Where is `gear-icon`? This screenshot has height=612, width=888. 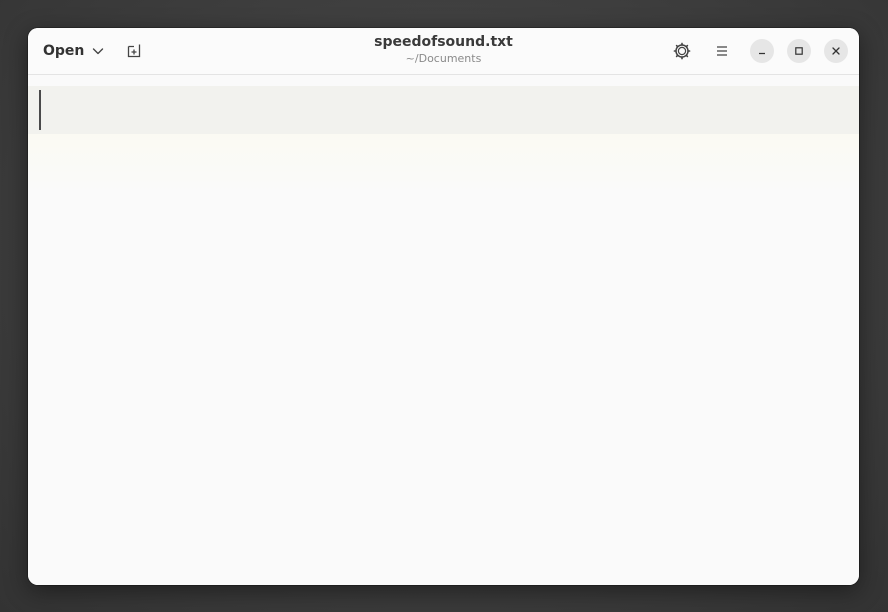 gear-icon is located at coordinates (682, 51).